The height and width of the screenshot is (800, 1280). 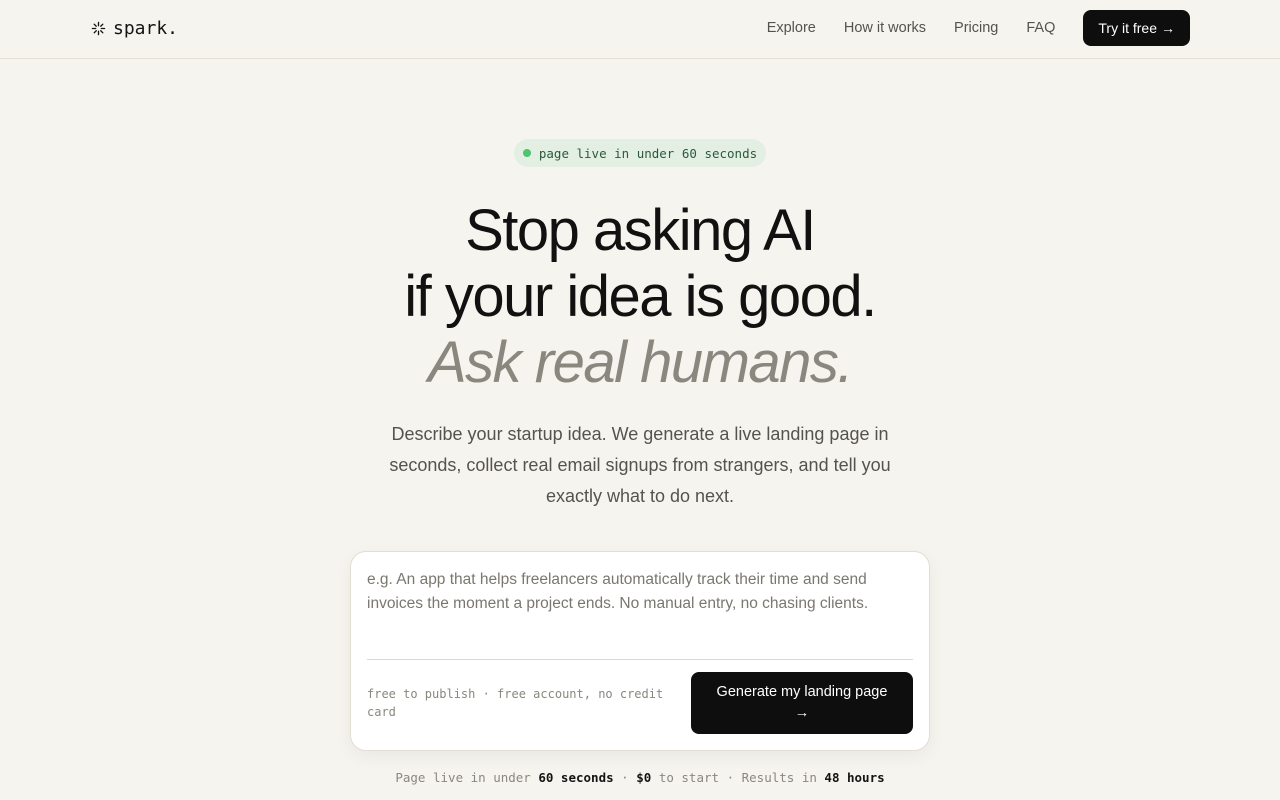 I want to click on live-dot-icon, so click(x=526, y=153).